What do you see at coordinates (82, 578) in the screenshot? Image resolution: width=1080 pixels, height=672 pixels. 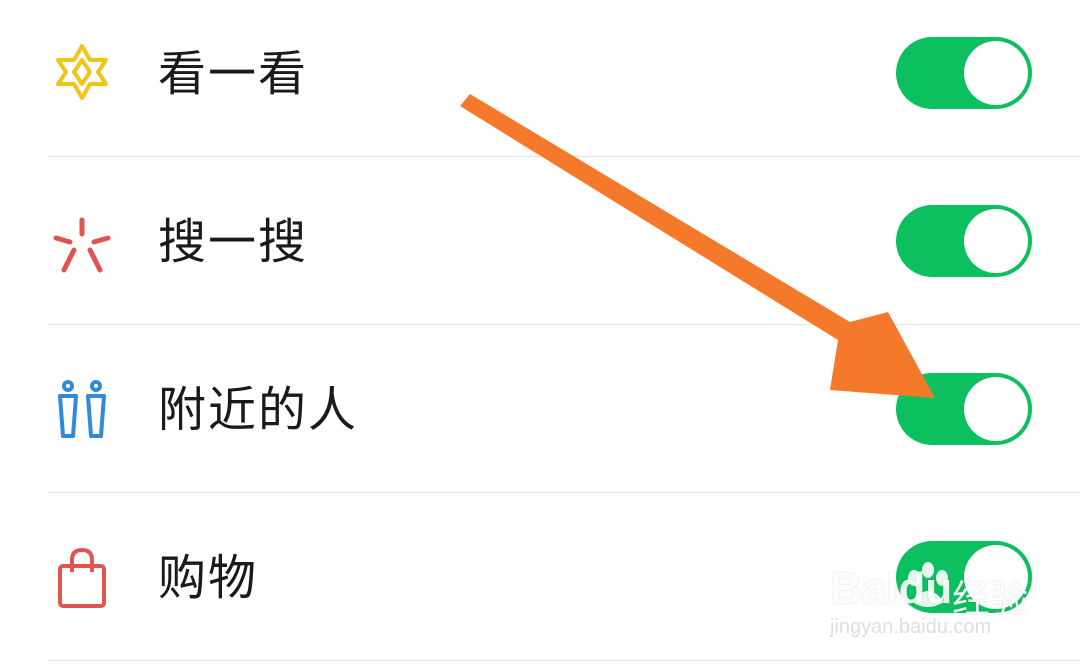 I see `shopping-bag-icon` at bounding box center [82, 578].